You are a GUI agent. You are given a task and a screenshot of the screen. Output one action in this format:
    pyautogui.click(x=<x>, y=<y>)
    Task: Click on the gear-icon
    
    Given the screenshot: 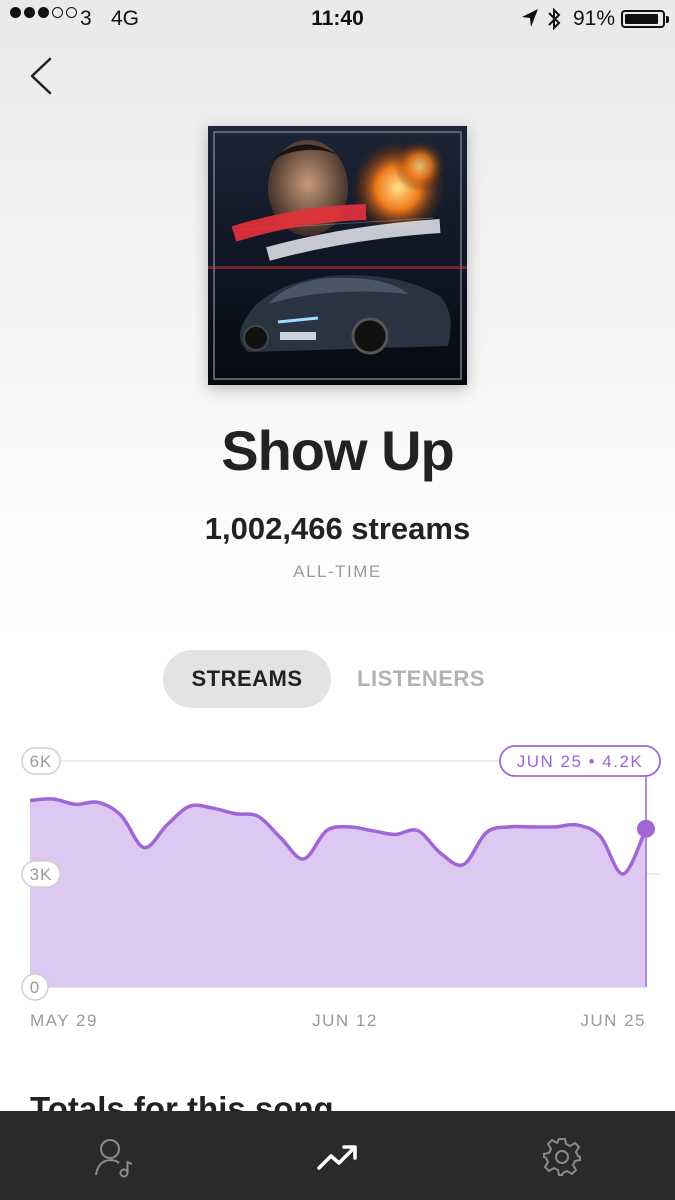 What is the action you would take?
    pyautogui.click(x=562, y=1157)
    